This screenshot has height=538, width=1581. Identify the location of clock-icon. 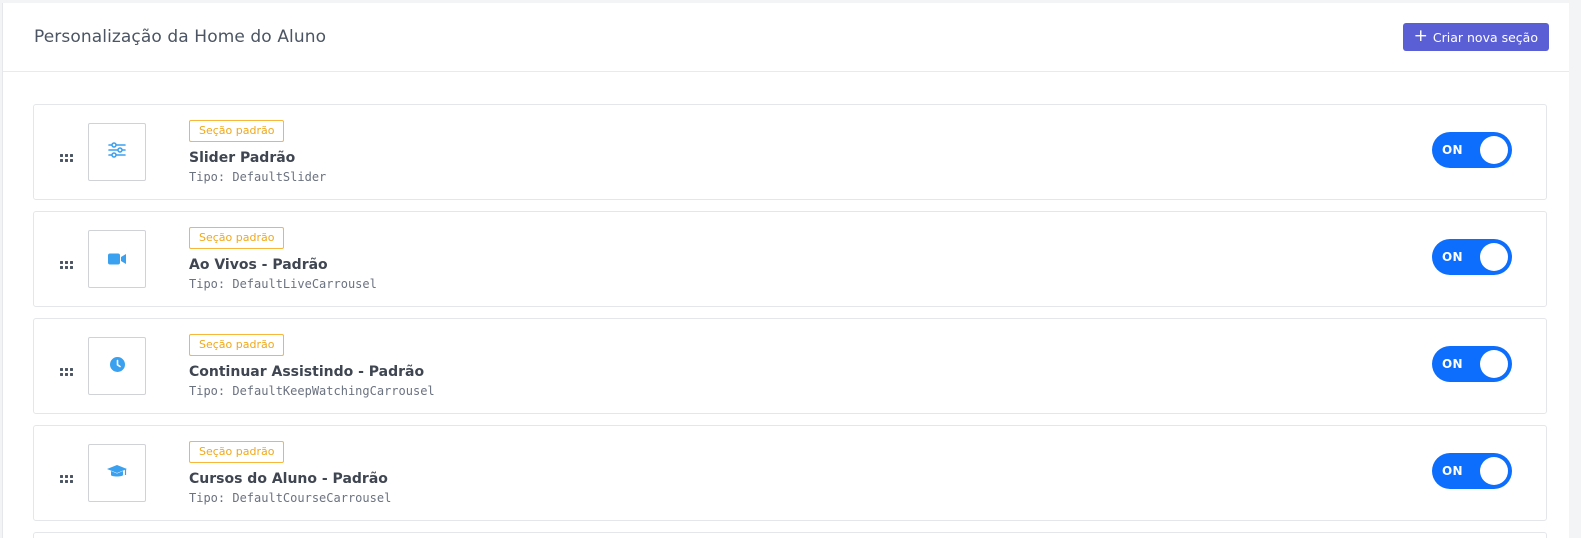
(117, 366).